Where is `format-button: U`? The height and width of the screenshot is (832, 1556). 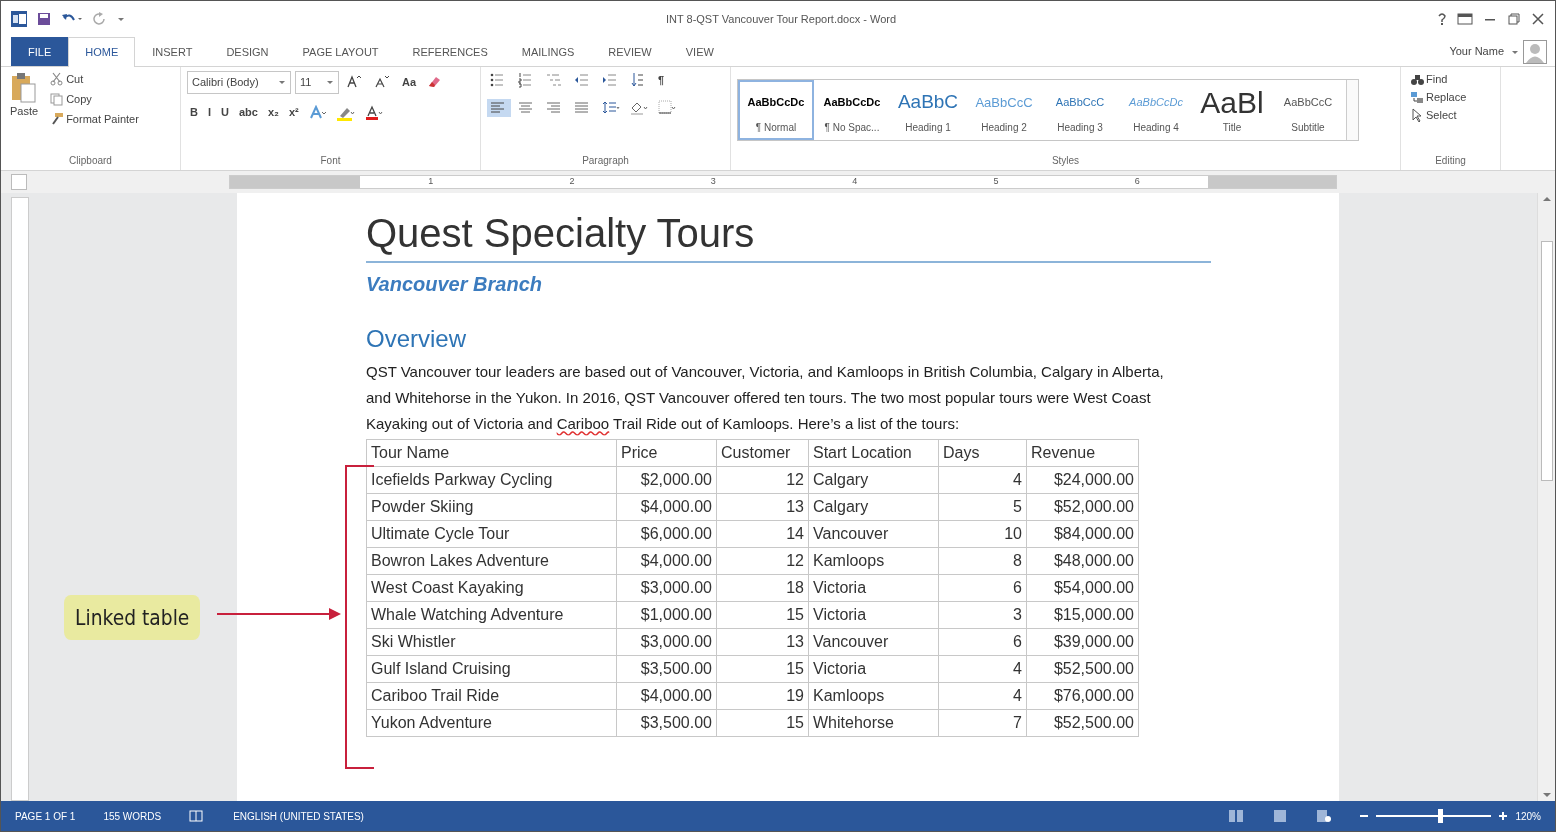
format-button: U is located at coordinates (225, 112).